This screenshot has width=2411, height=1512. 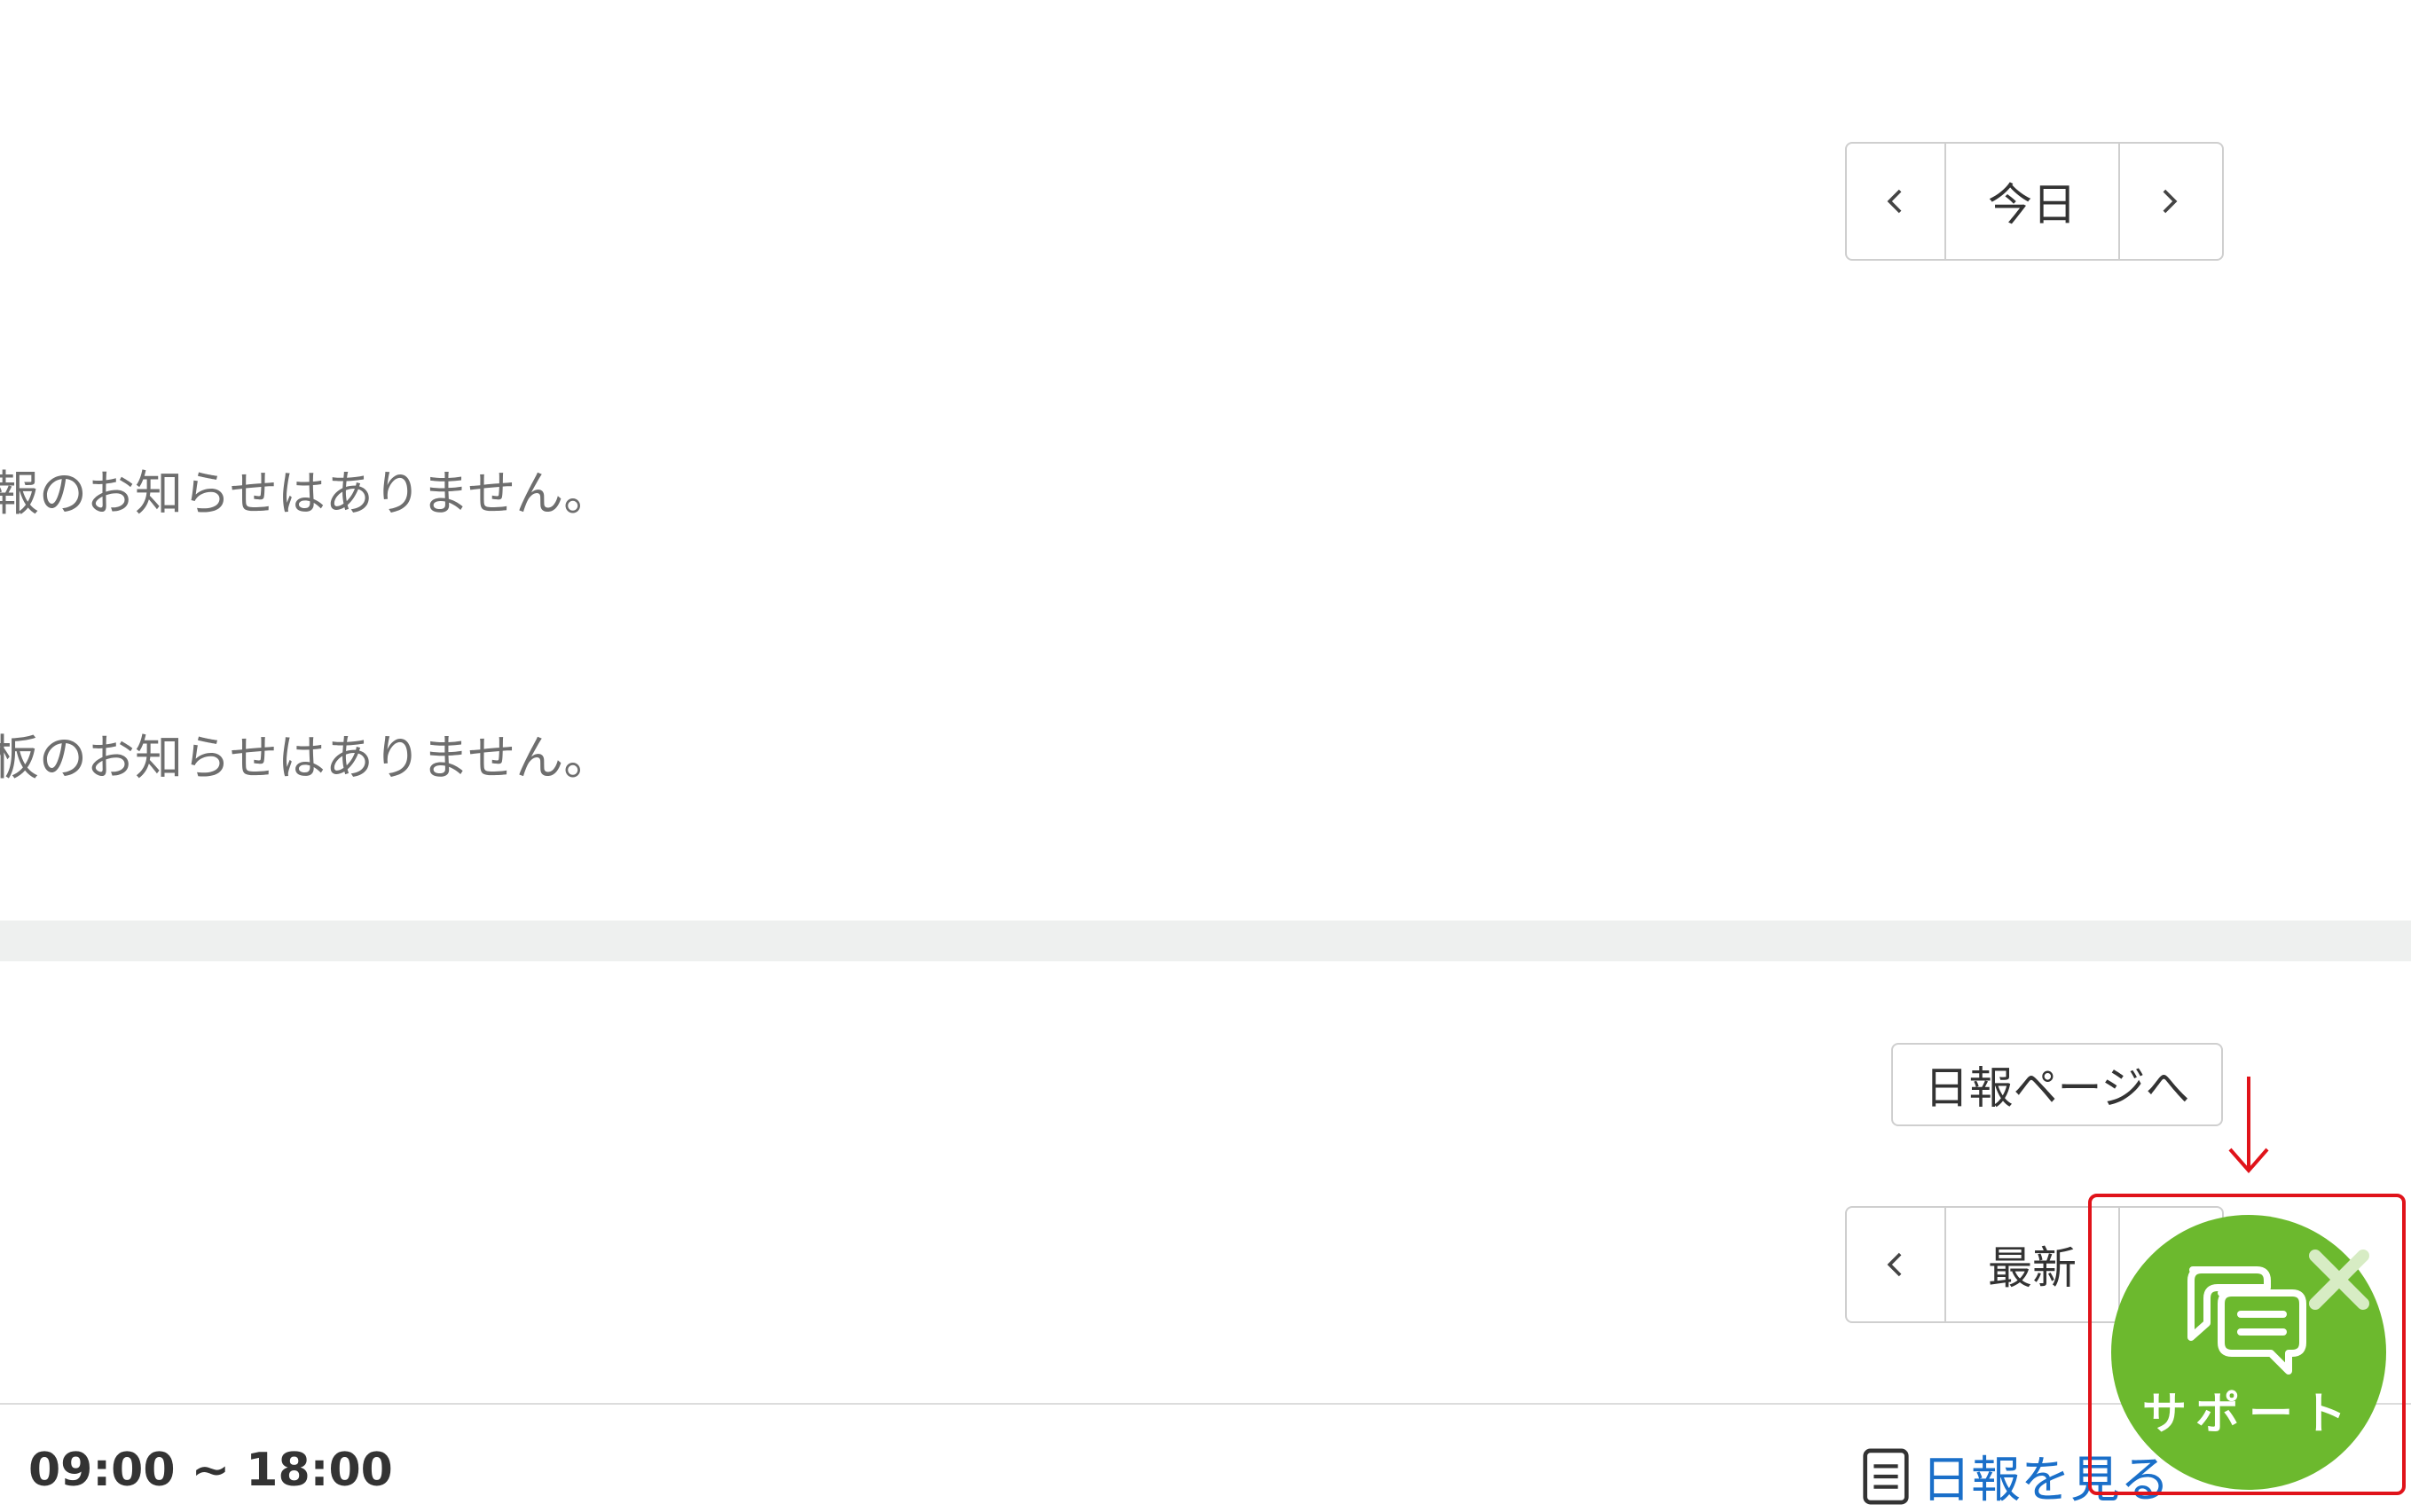 I want to click on next-day-button, so click(x=2169, y=201).